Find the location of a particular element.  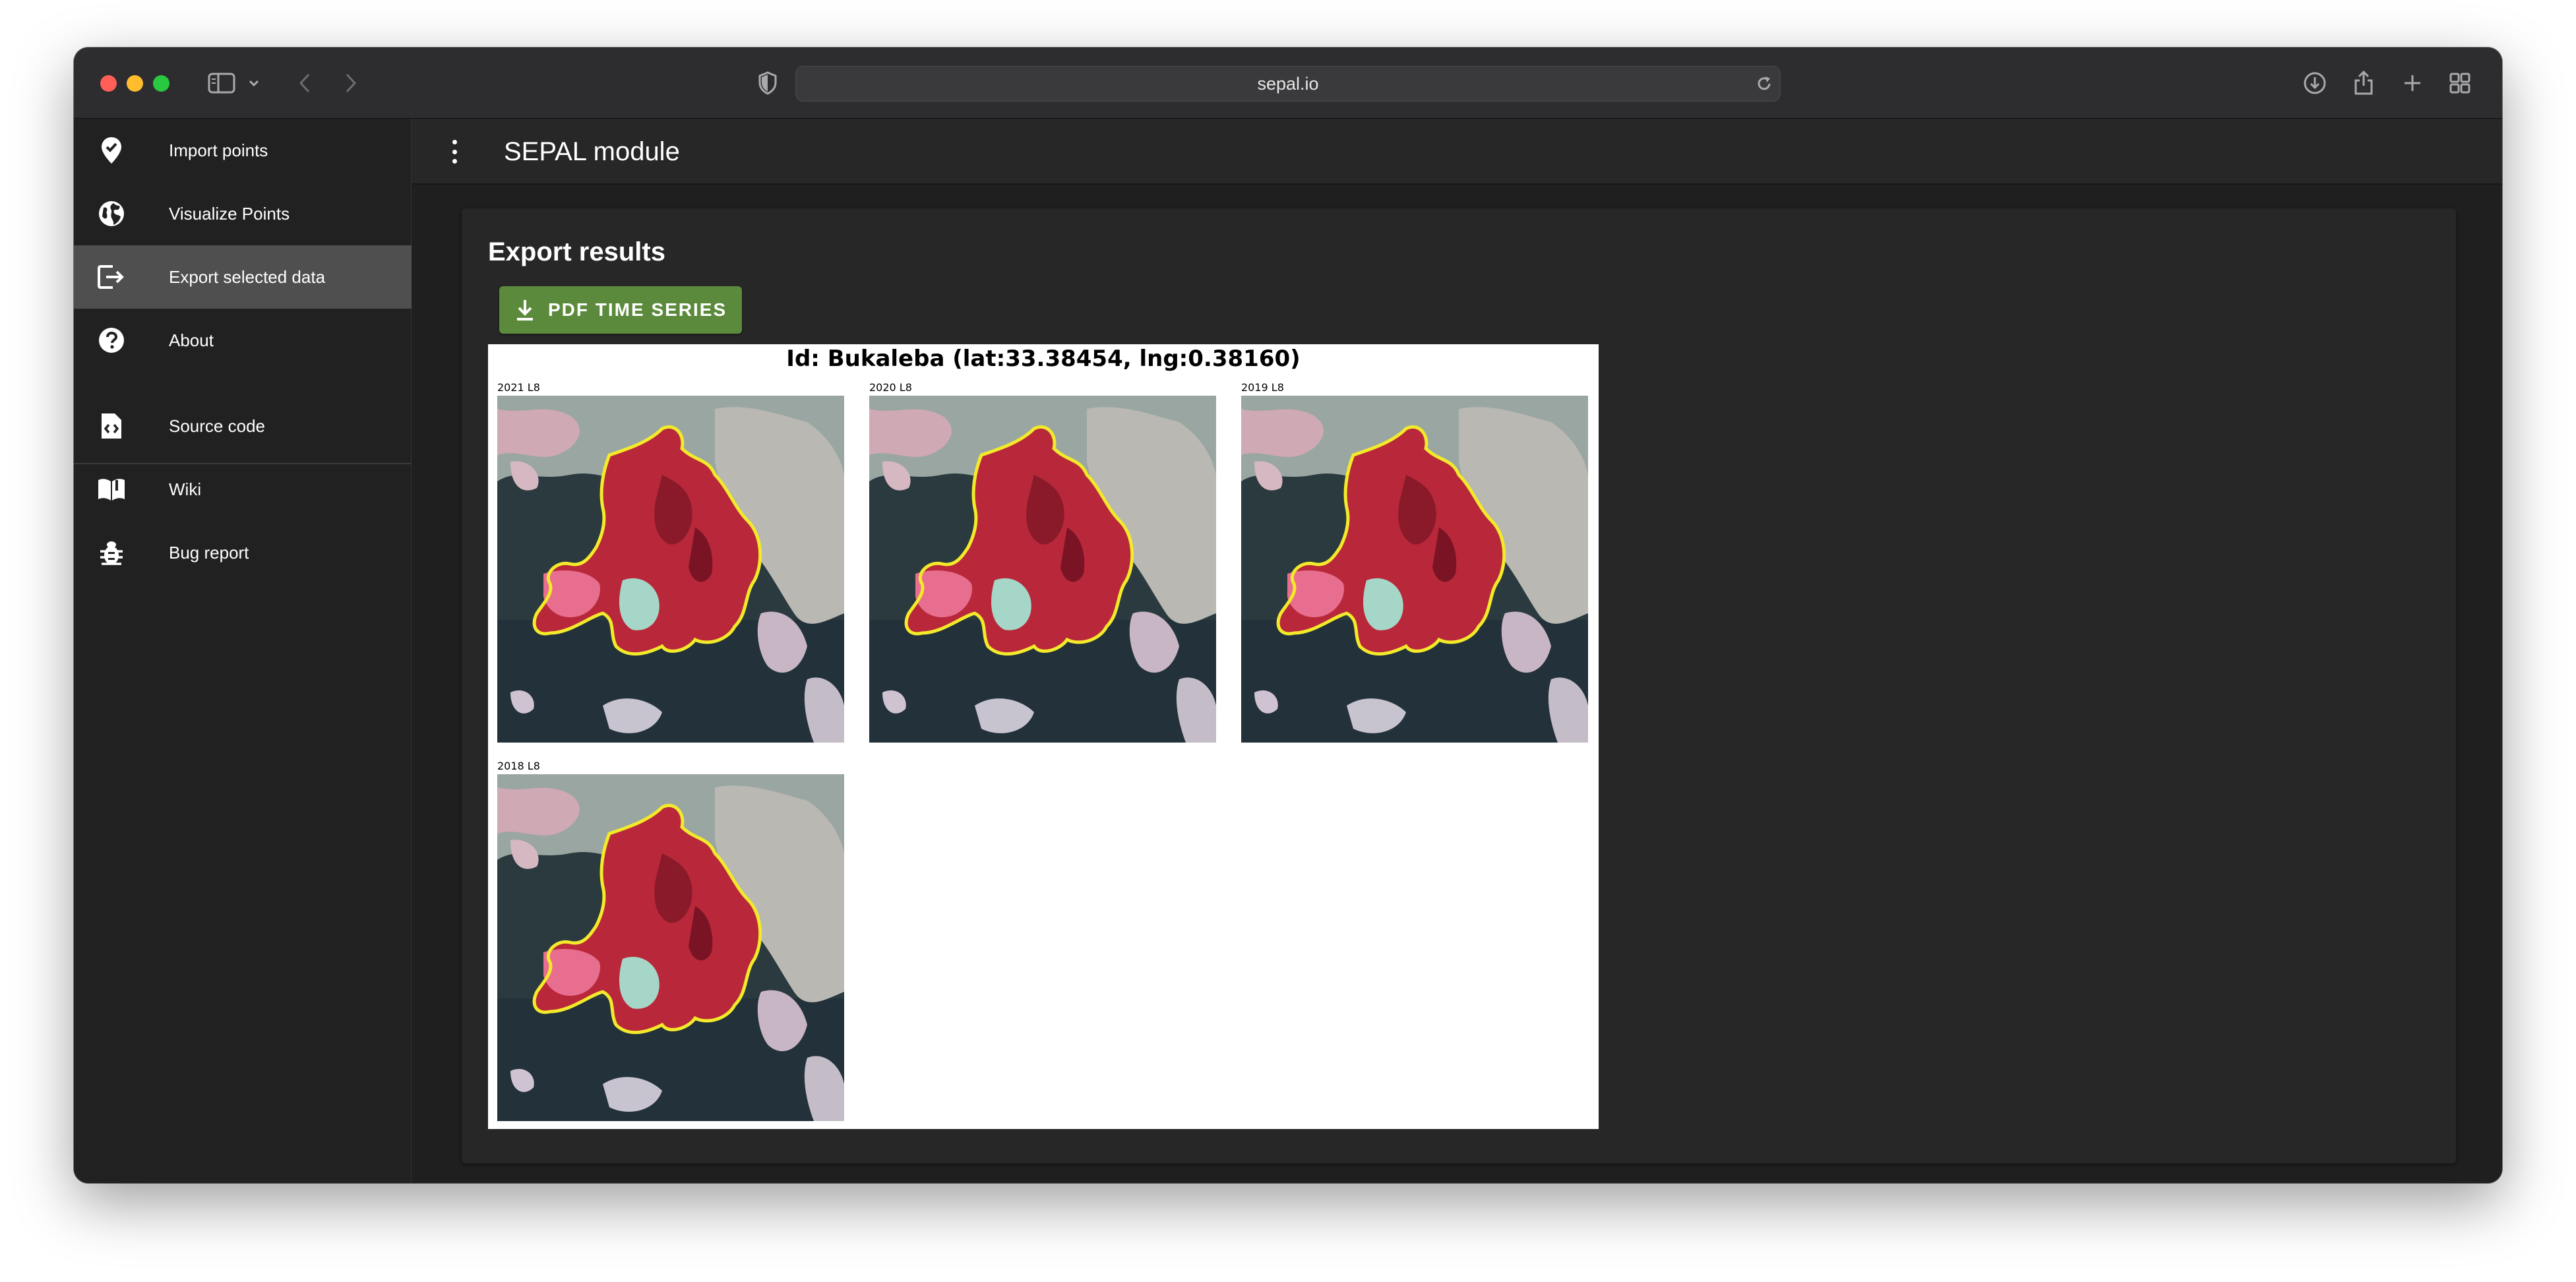

sidebar-item-about: About is located at coordinates (243, 340).